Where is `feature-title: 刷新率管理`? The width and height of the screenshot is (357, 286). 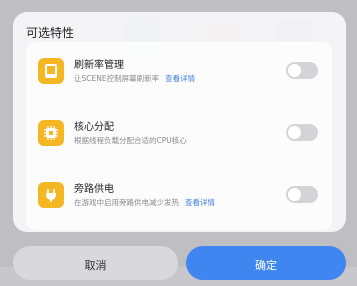
feature-title: 刷新率管理 is located at coordinates (99, 65).